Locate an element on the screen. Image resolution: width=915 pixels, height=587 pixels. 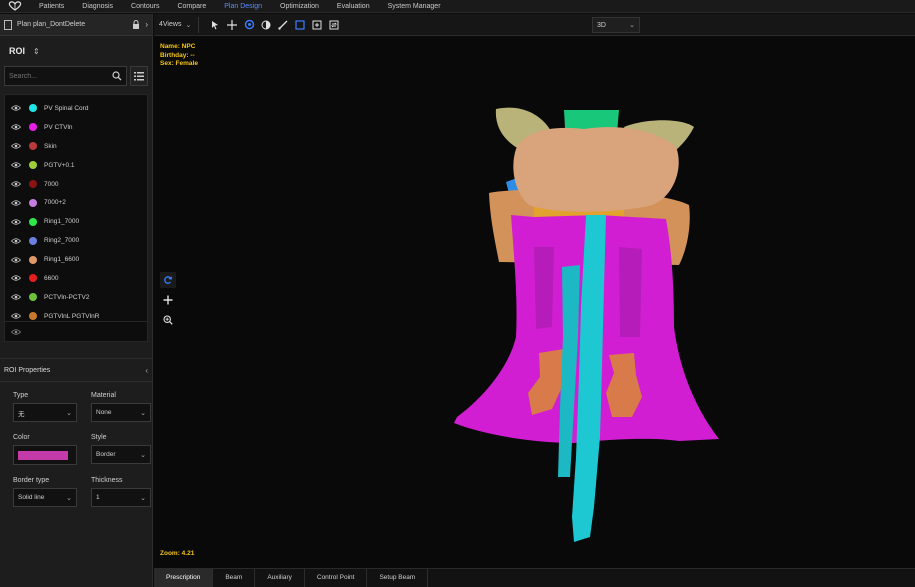
color-picker is located at coordinates (45, 455).